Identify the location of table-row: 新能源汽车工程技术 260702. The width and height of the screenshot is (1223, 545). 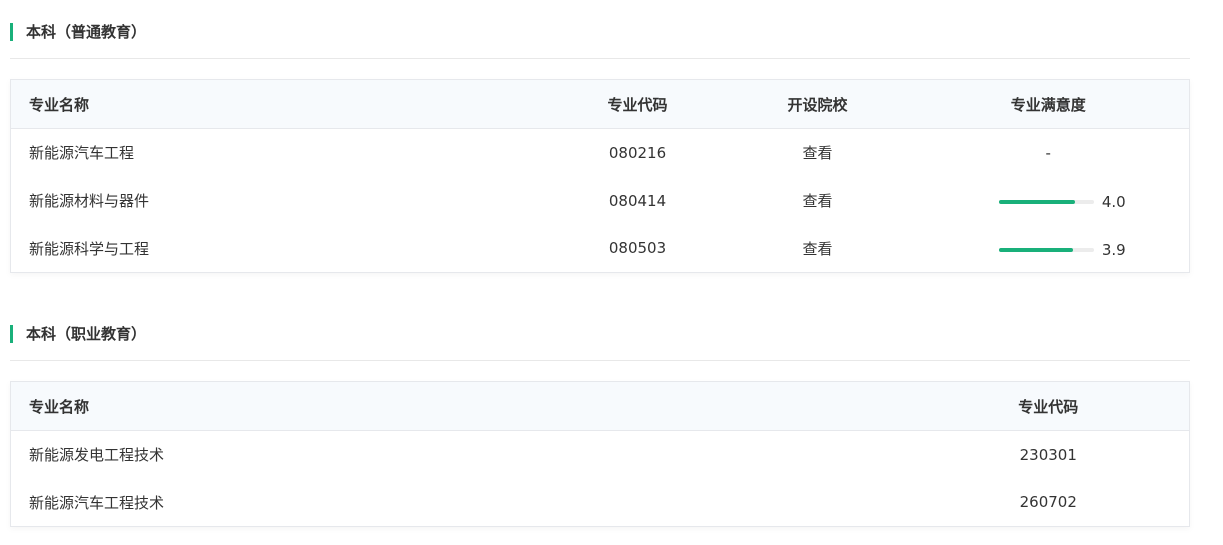
(600, 503).